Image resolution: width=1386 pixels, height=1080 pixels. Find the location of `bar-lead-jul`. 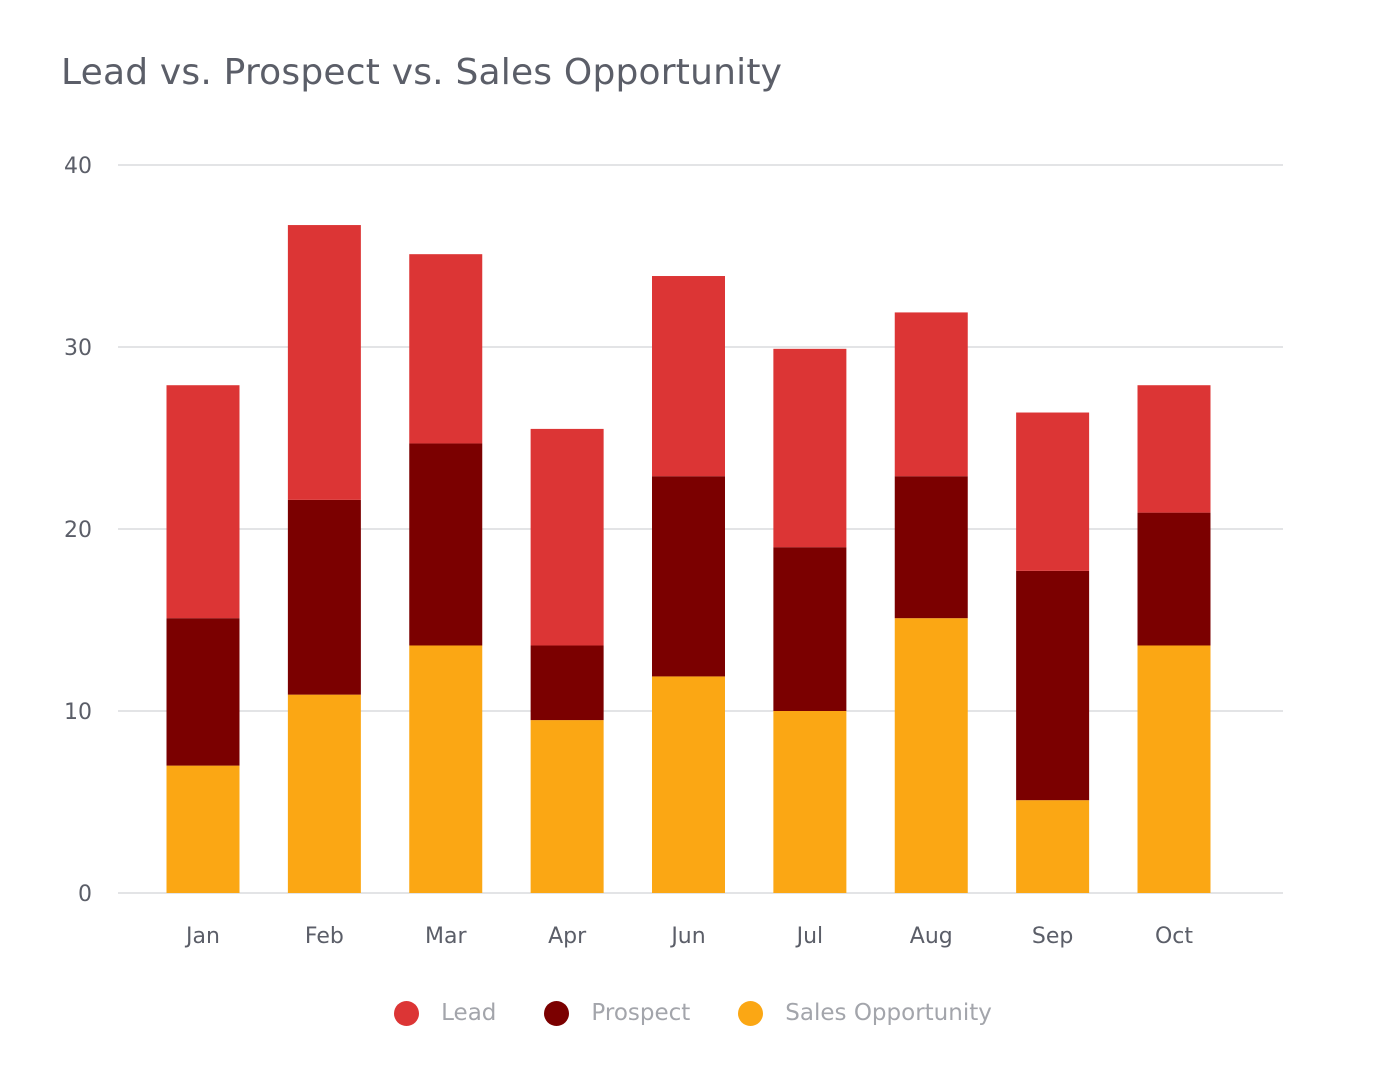

bar-lead-jul is located at coordinates (810, 448).